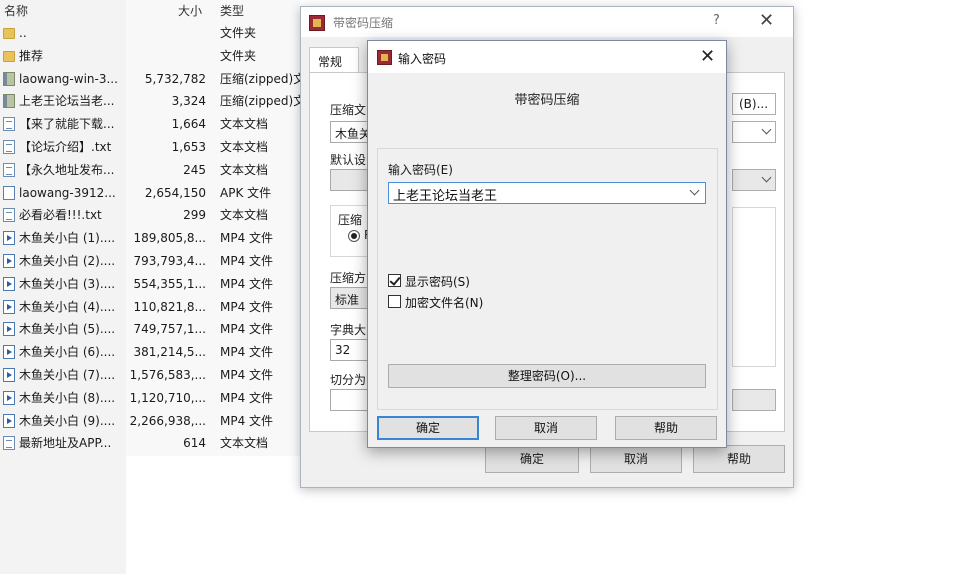 The width and height of the screenshot is (960, 574). I want to click on password-dialog-titlebar: 输入密码 ✕, so click(547, 57).